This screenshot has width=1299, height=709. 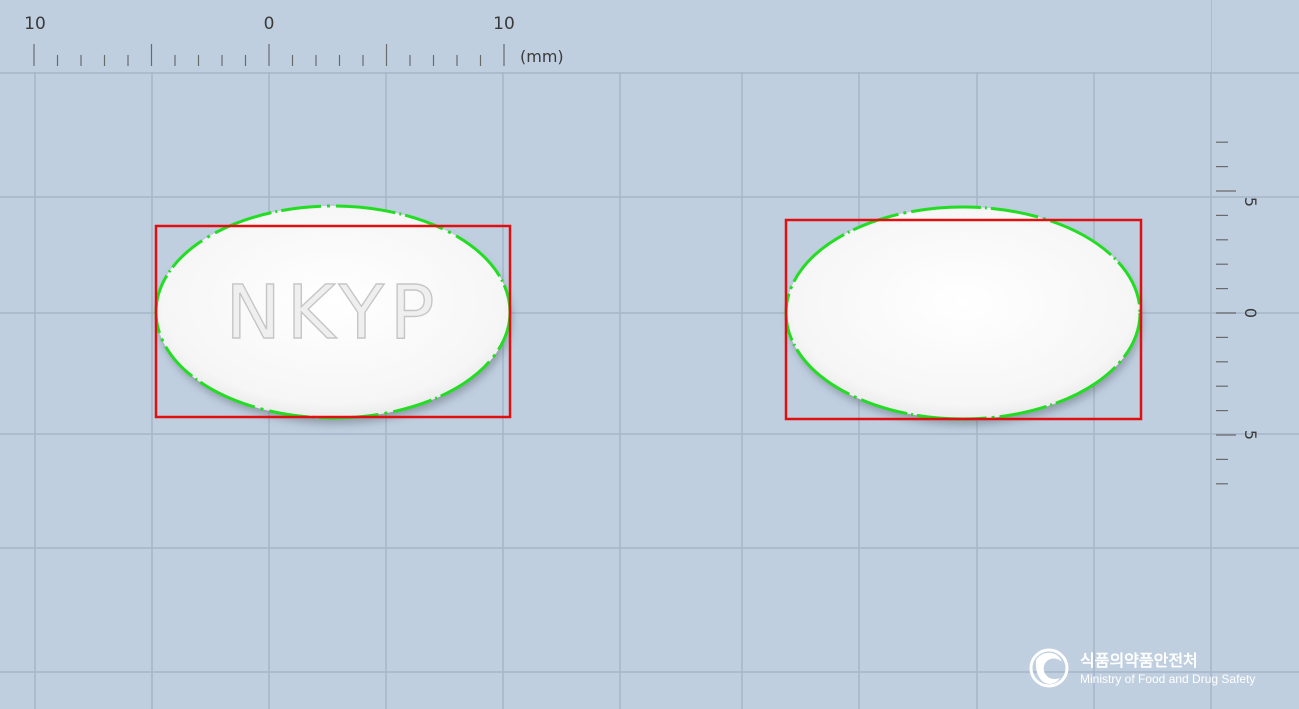 What do you see at coordinates (1139, 660) in the screenshot?
I see `logo-korean-text: 식품의약품안전처` at bounding box center [1139, 660].